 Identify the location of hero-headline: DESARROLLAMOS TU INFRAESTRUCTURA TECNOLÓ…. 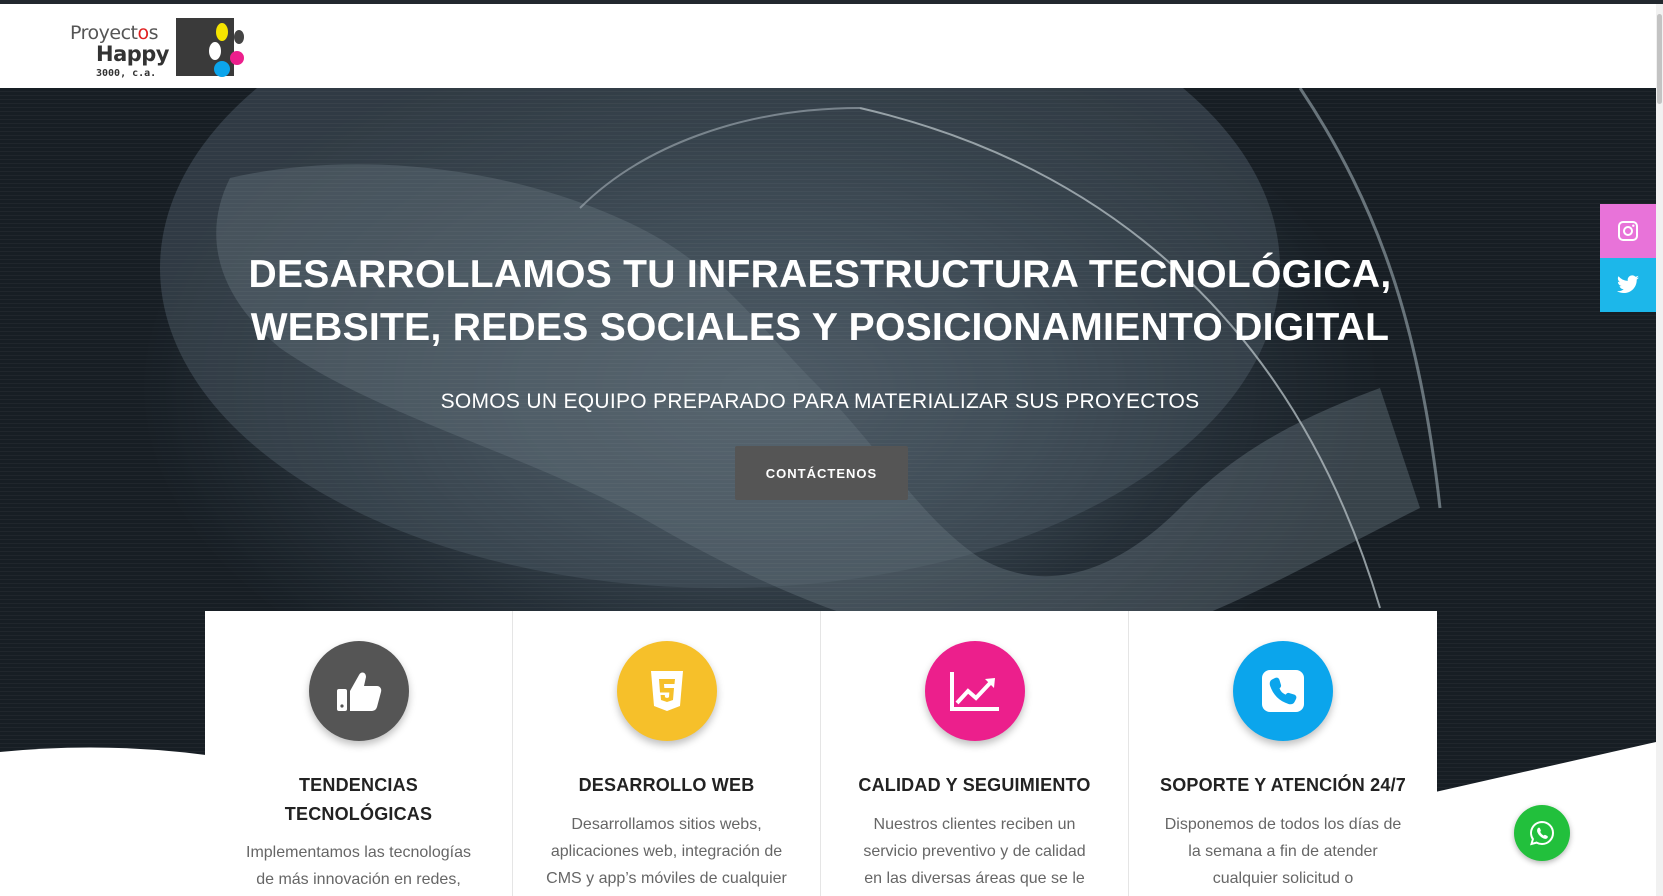
(820, 301).